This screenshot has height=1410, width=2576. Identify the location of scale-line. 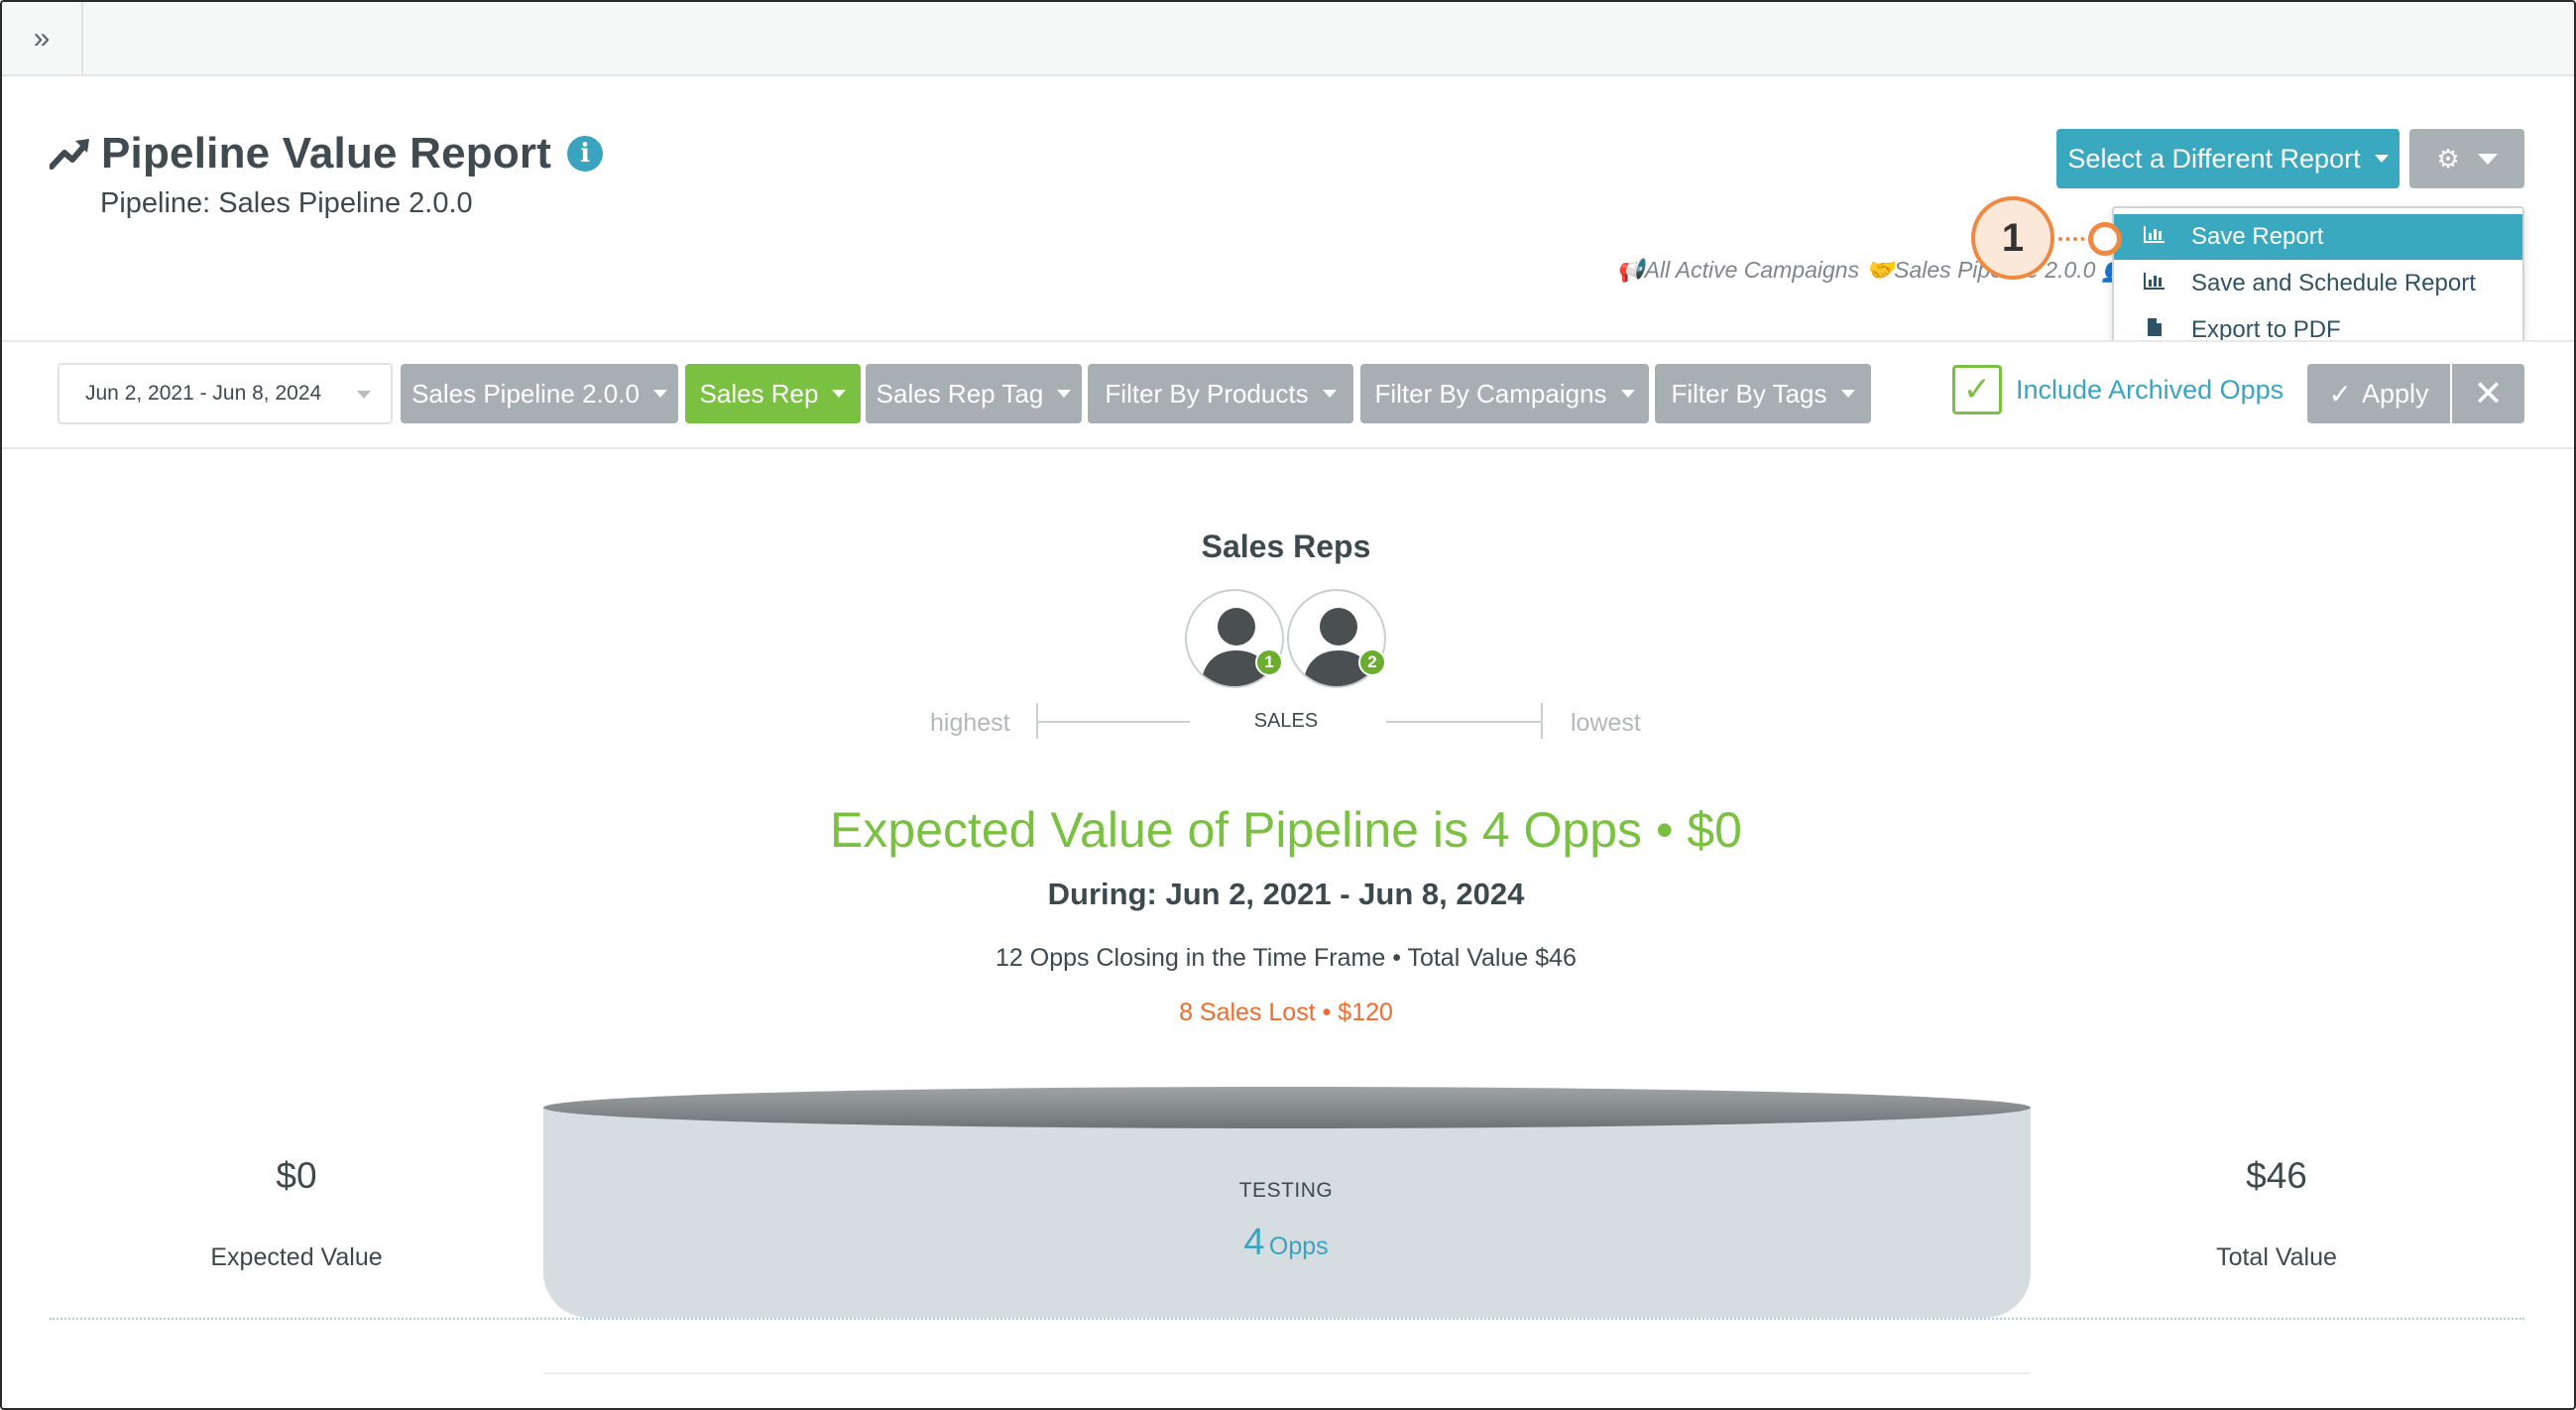
(1464, 722).